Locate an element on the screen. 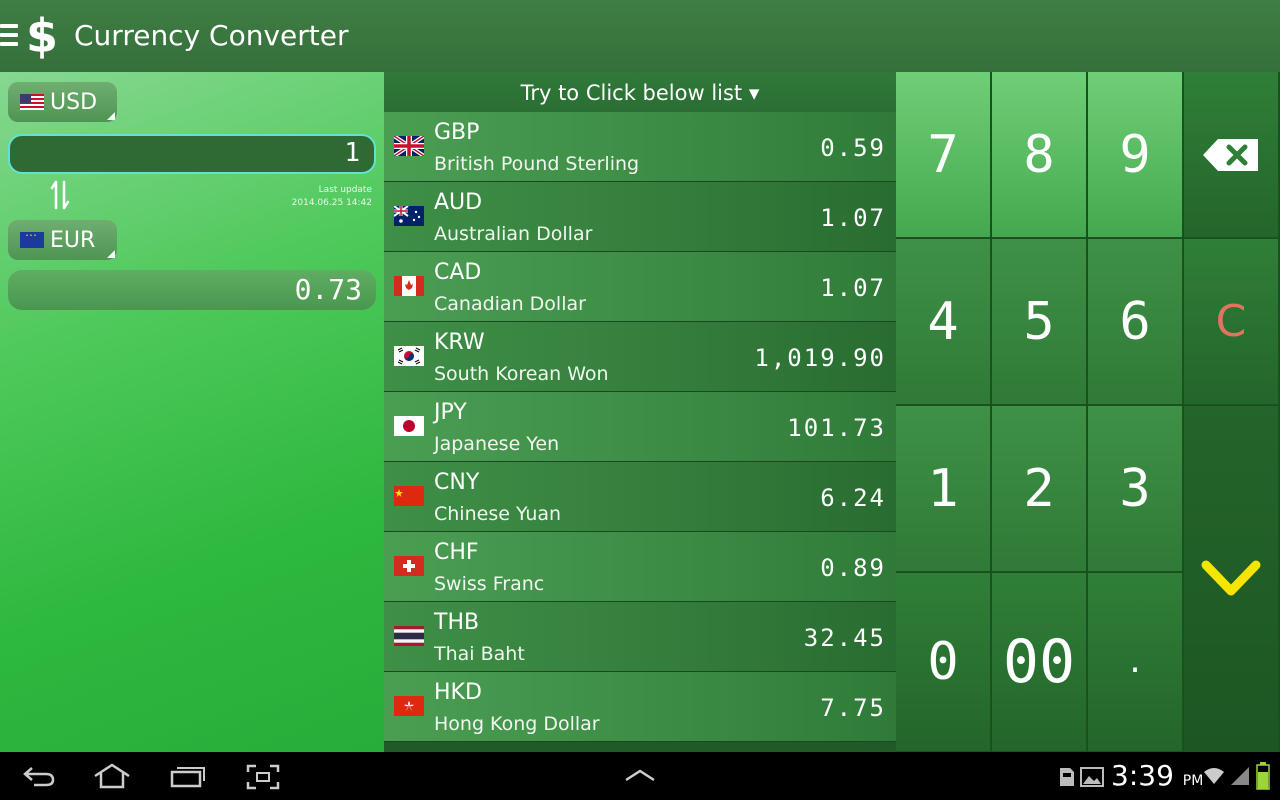  currency-row-cad: CAD Canadian Dollar 1.07 is located at coordinates (640, 287).